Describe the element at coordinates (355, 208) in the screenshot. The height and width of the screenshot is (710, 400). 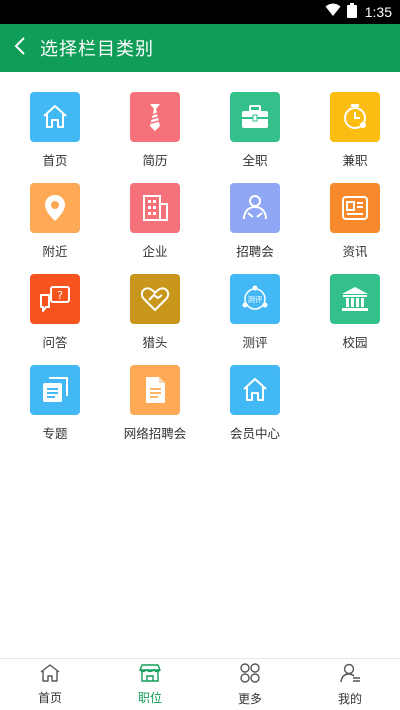
I see `news-icon` at that location.